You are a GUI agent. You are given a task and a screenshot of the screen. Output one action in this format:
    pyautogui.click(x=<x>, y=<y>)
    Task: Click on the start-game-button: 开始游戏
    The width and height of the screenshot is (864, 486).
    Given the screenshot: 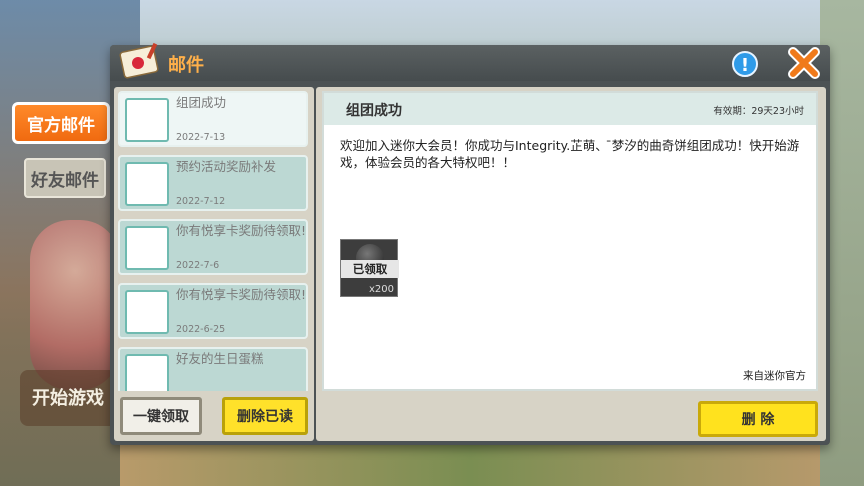 What is the action you would take?
    pyautogui.click(x=70, y=398)
    